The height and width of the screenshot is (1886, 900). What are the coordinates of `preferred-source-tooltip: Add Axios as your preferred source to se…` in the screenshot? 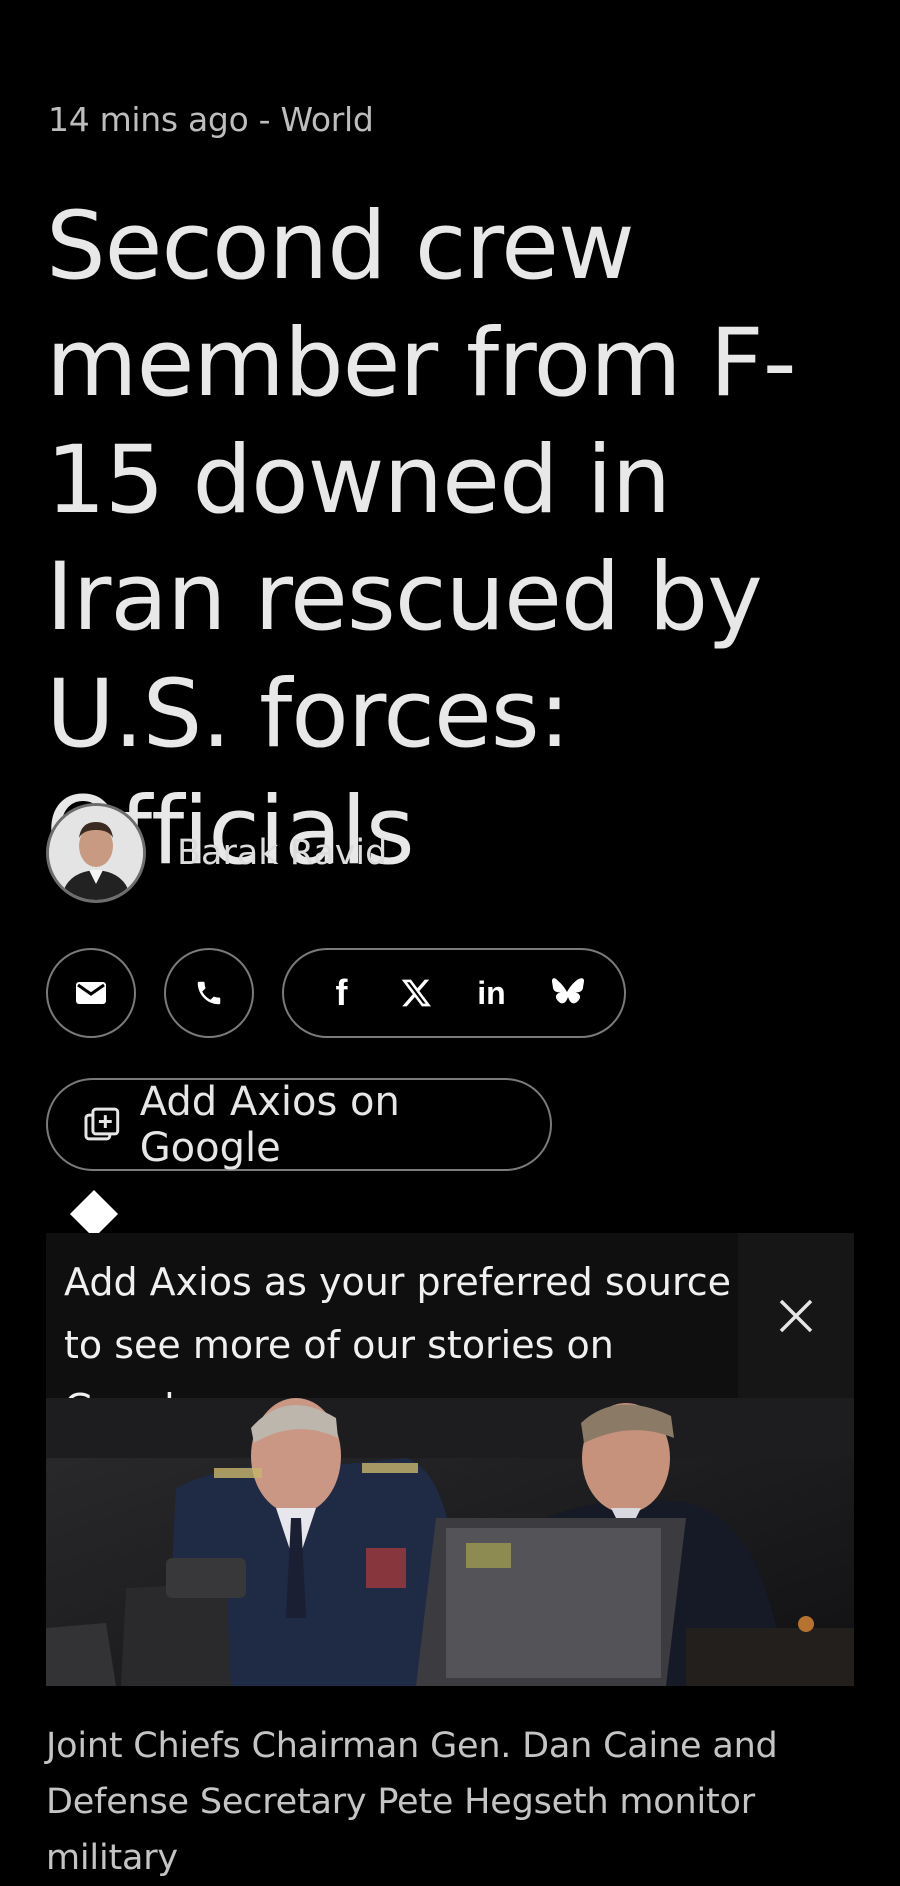 It's located at (450, 1331).